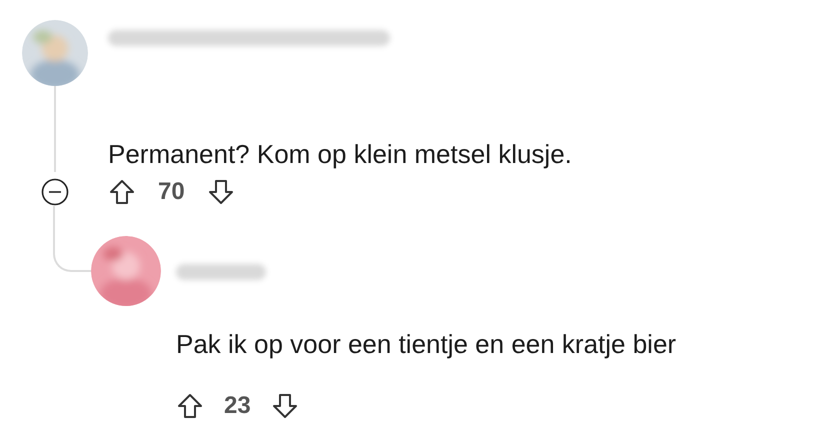 The width and height of the screenshot is (822, 442). I want to click on thread-line, so click(72, 239).